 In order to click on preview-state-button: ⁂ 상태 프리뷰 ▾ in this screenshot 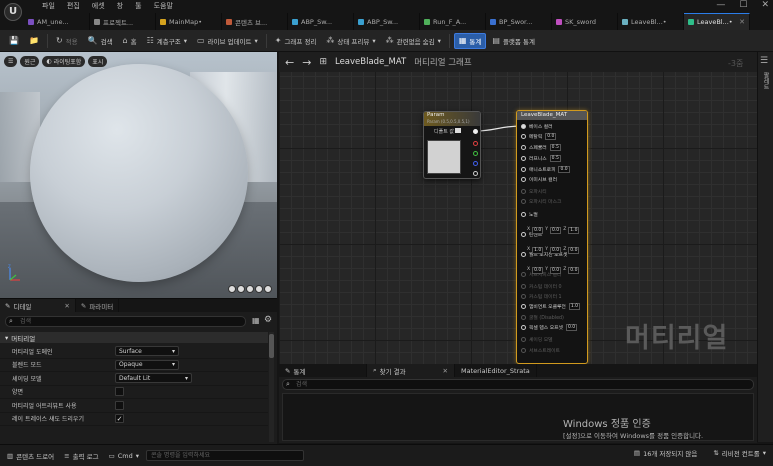, I will do `click(350, 41)`.